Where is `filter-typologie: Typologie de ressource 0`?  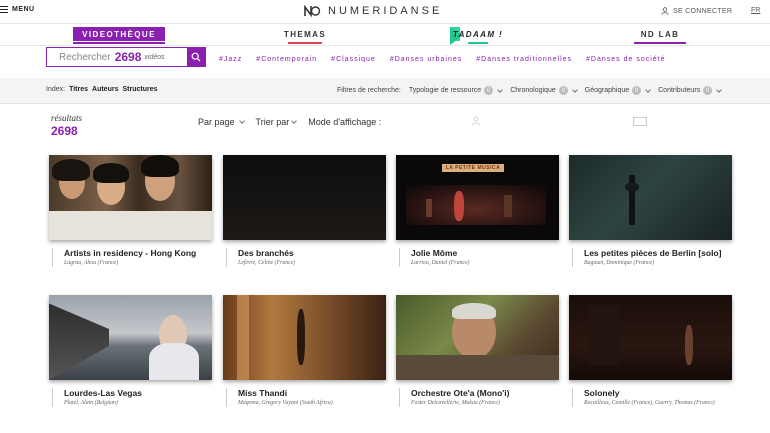
filter-typologie: Typologie de ressource 0 is located at coordinates (456, 90).